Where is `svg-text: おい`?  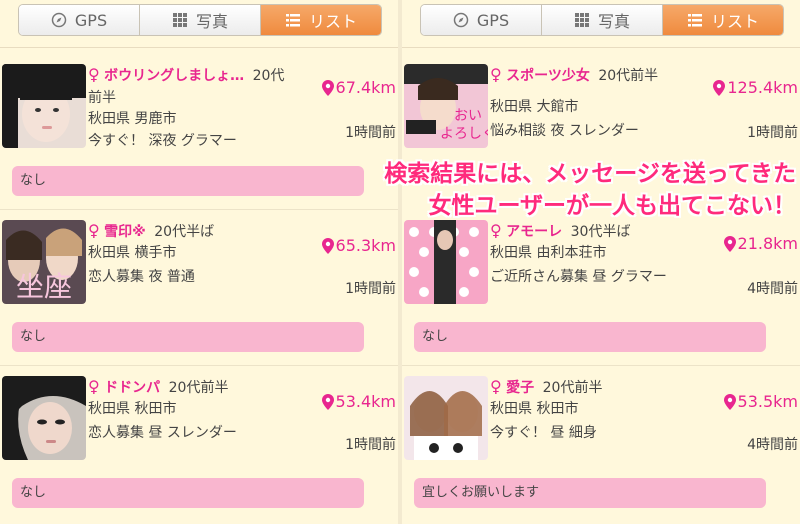 svg-text: おい is located at coordinates (468, 116).